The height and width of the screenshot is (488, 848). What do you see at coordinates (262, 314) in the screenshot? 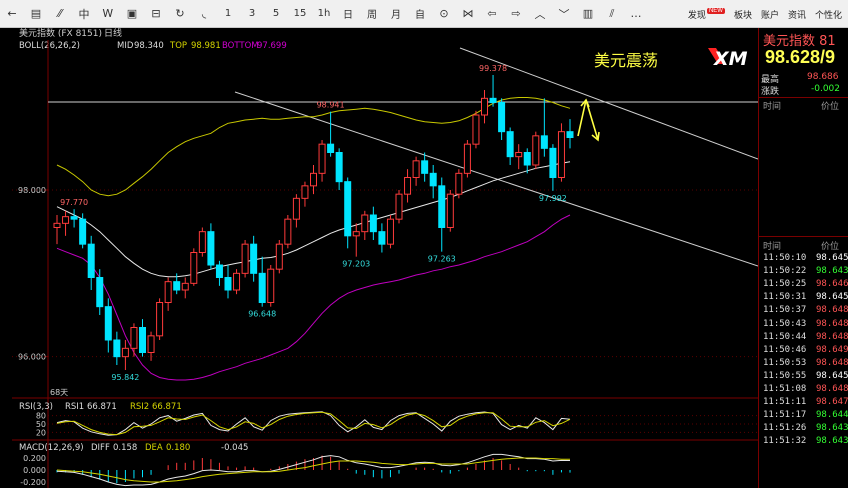
I see `price-label: 96.648` at bounding box center [262, 314].